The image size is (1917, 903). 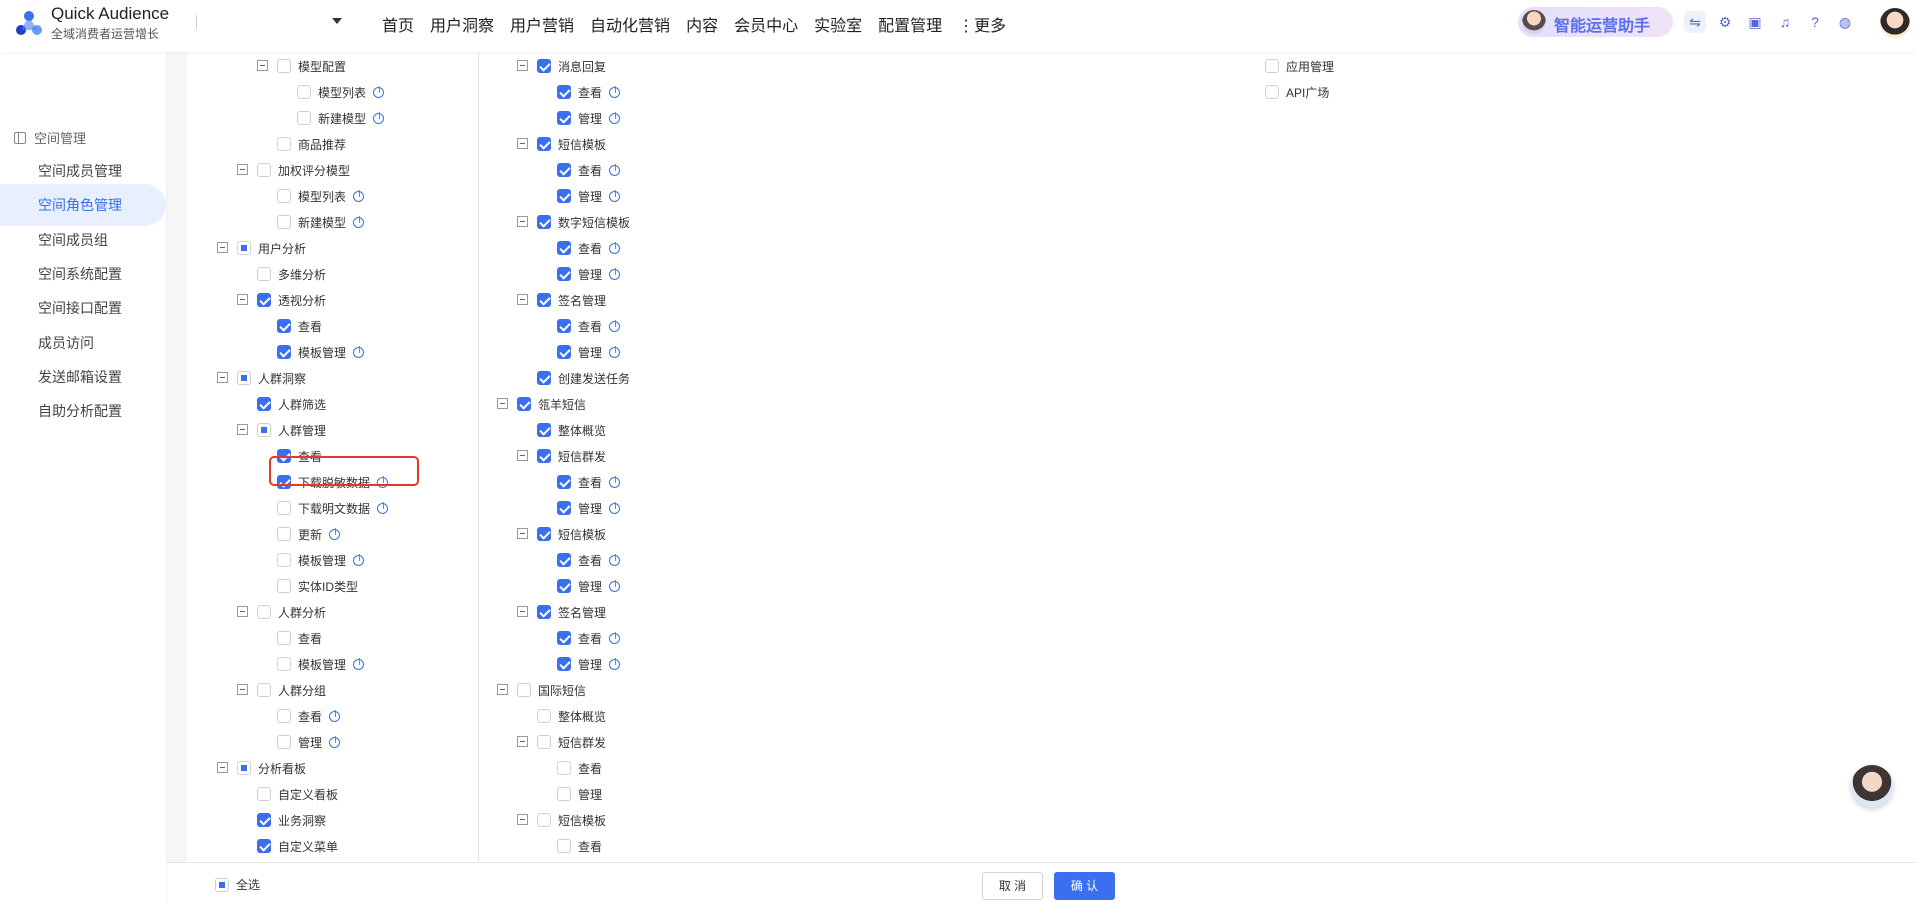 I want to click on gear-icon: ⚙, so click(x=1725, y=22).